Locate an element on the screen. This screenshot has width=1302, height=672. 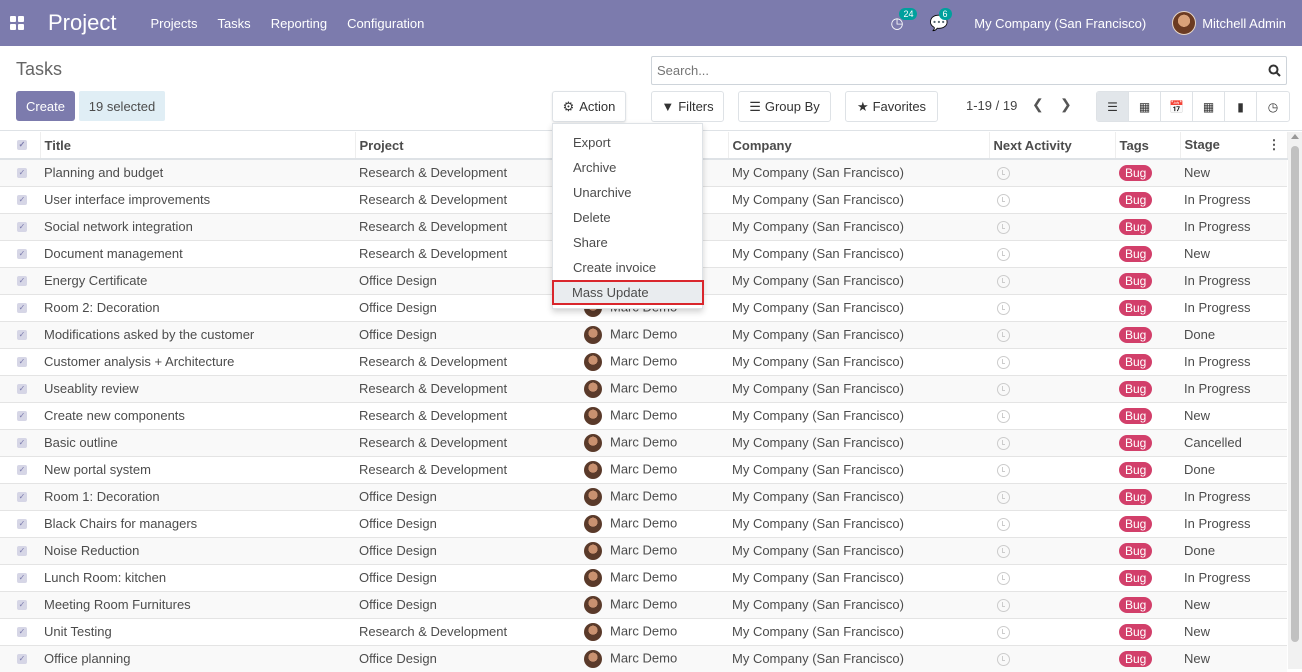
menu-projects: Projects is located at coordinates (173, 23).